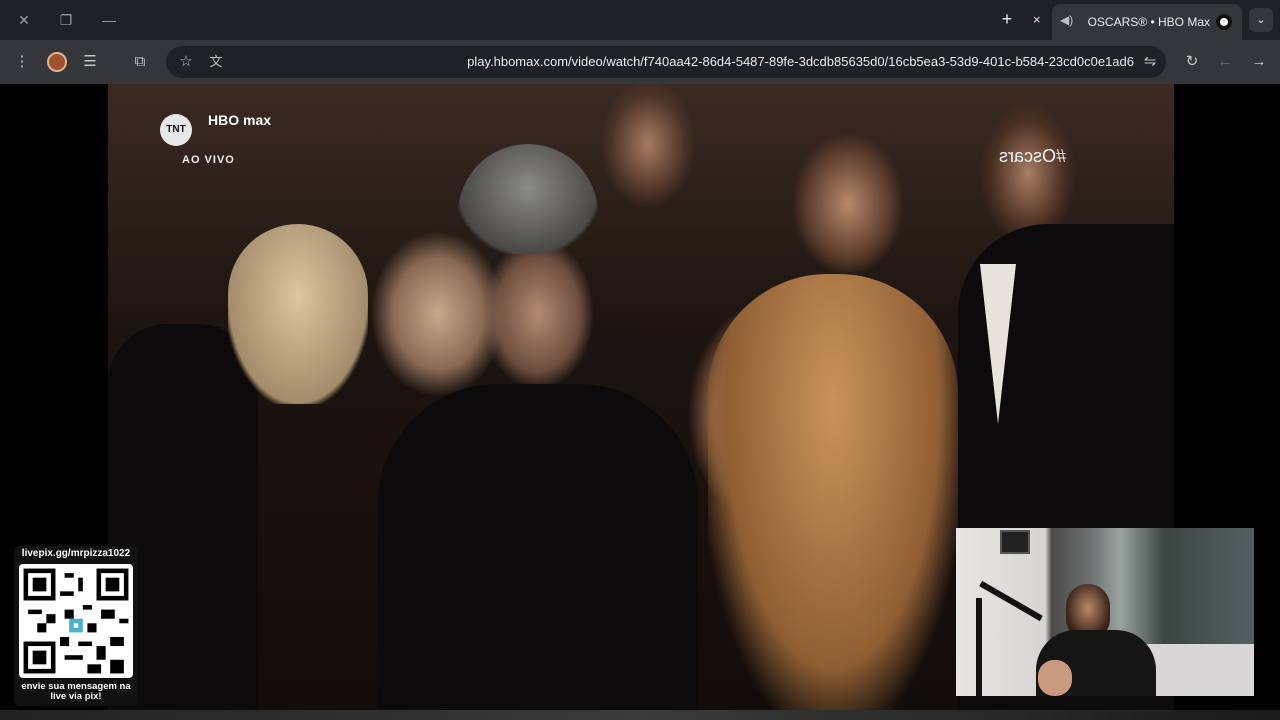 The image size is (1280, 720). Describe the element at coordinates (1015, 542) in the screenshot. I see `wall-picture` at that location.